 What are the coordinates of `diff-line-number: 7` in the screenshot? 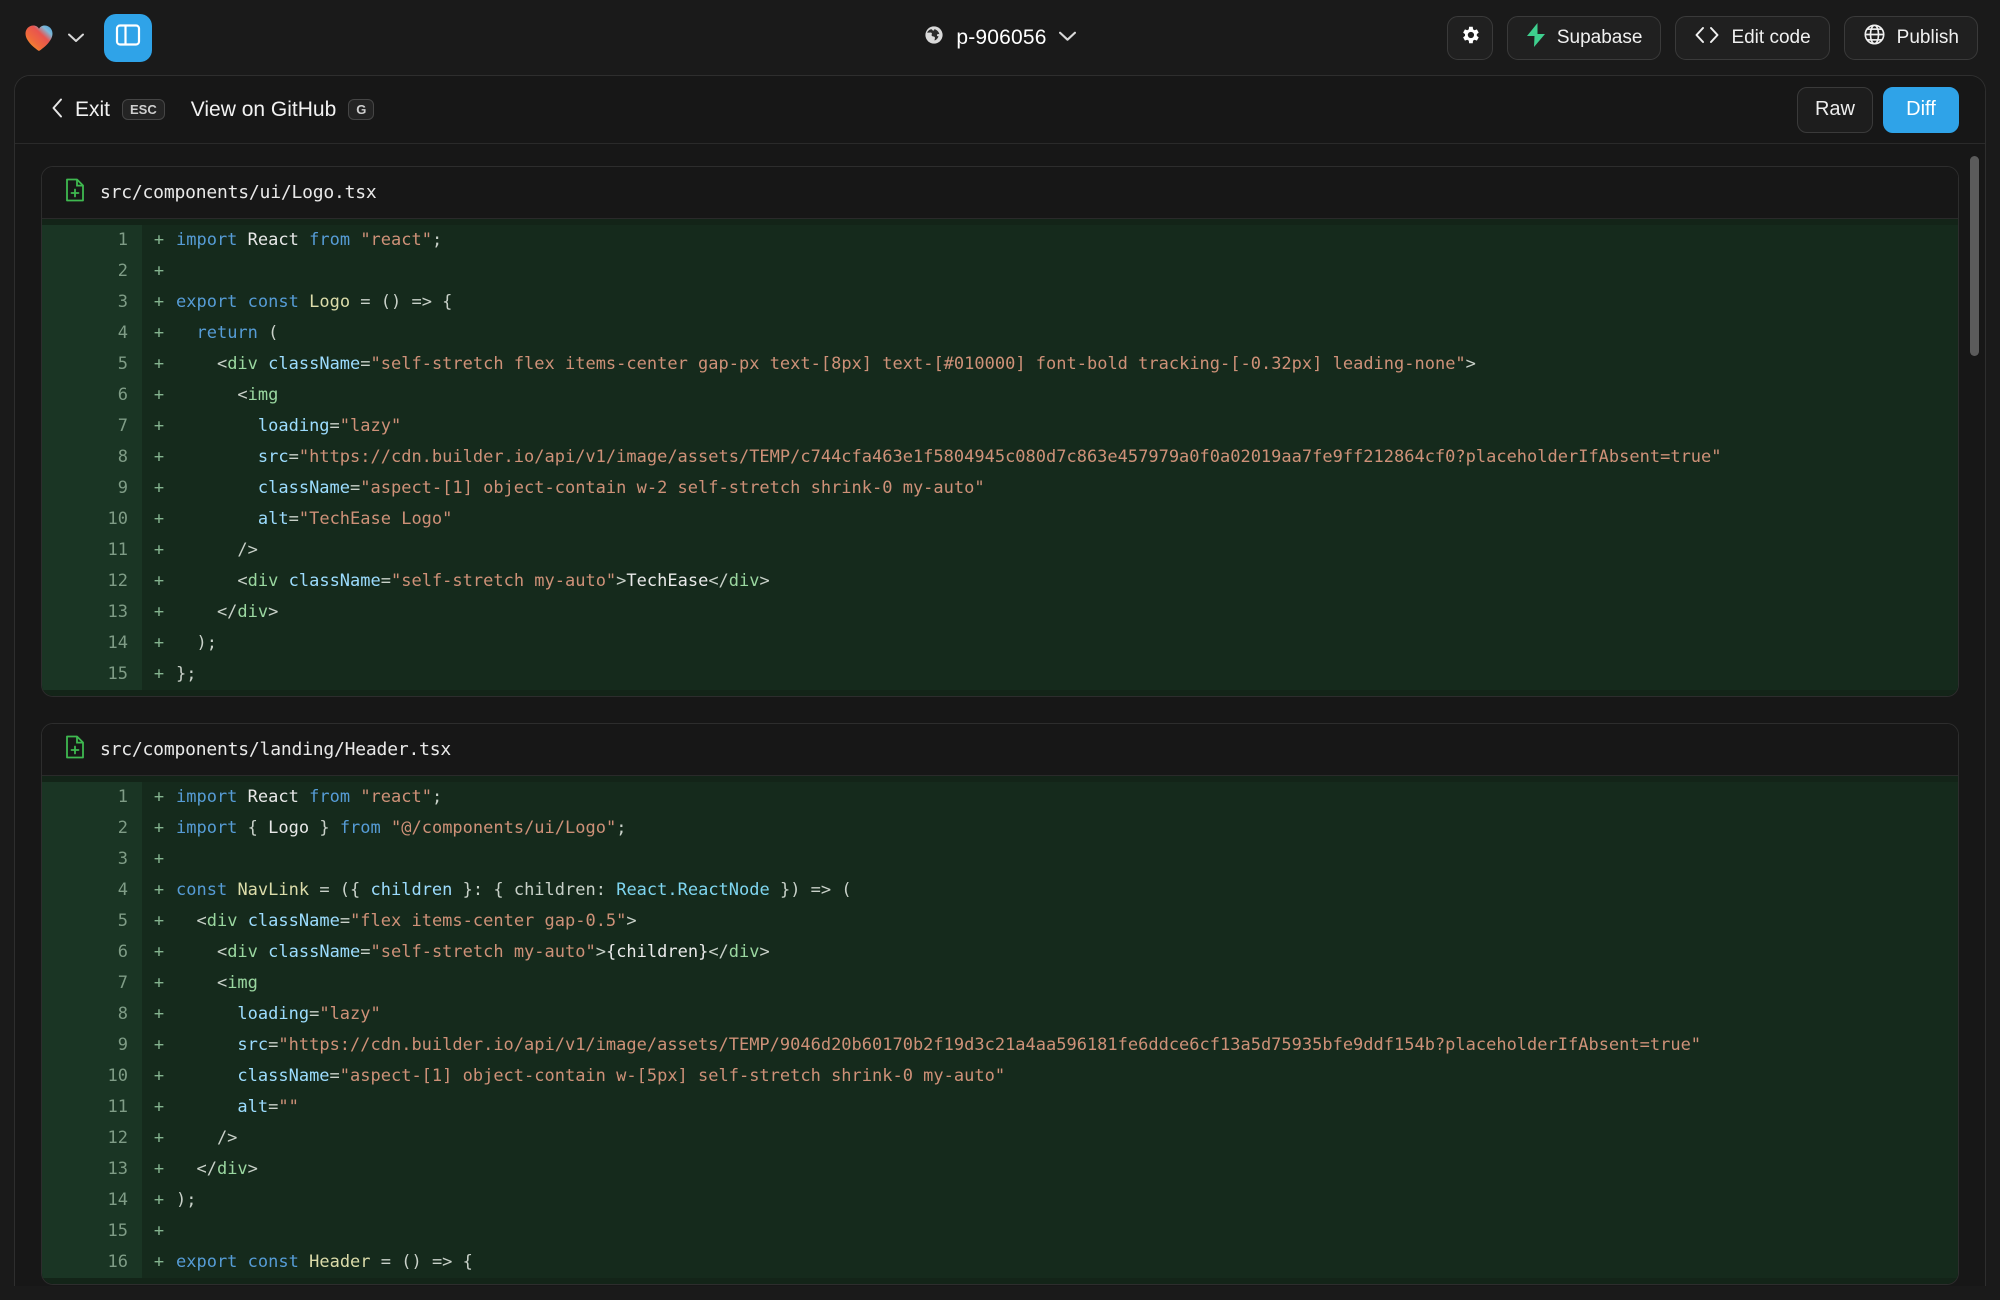 It's located at (92, 426).